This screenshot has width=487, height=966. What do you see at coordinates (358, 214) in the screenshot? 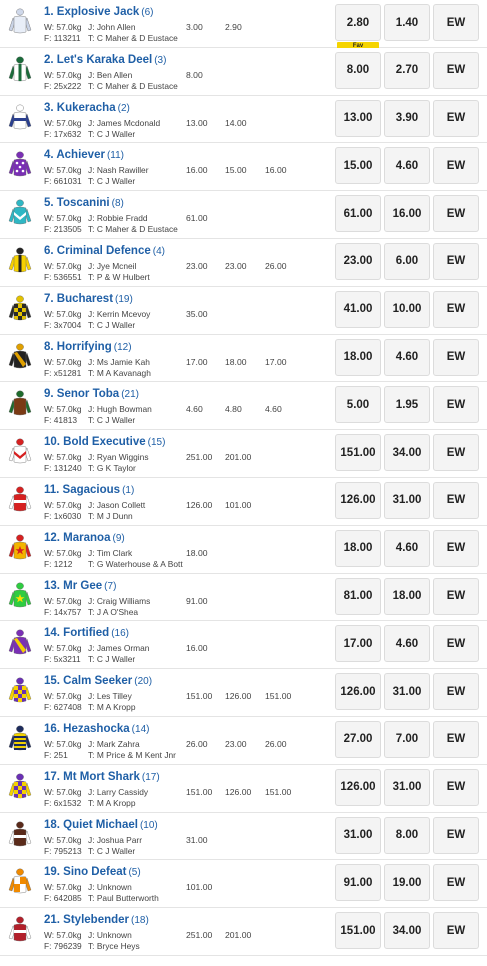
I see `win-odds-button: 61.00` at bounding box center [358, 214].